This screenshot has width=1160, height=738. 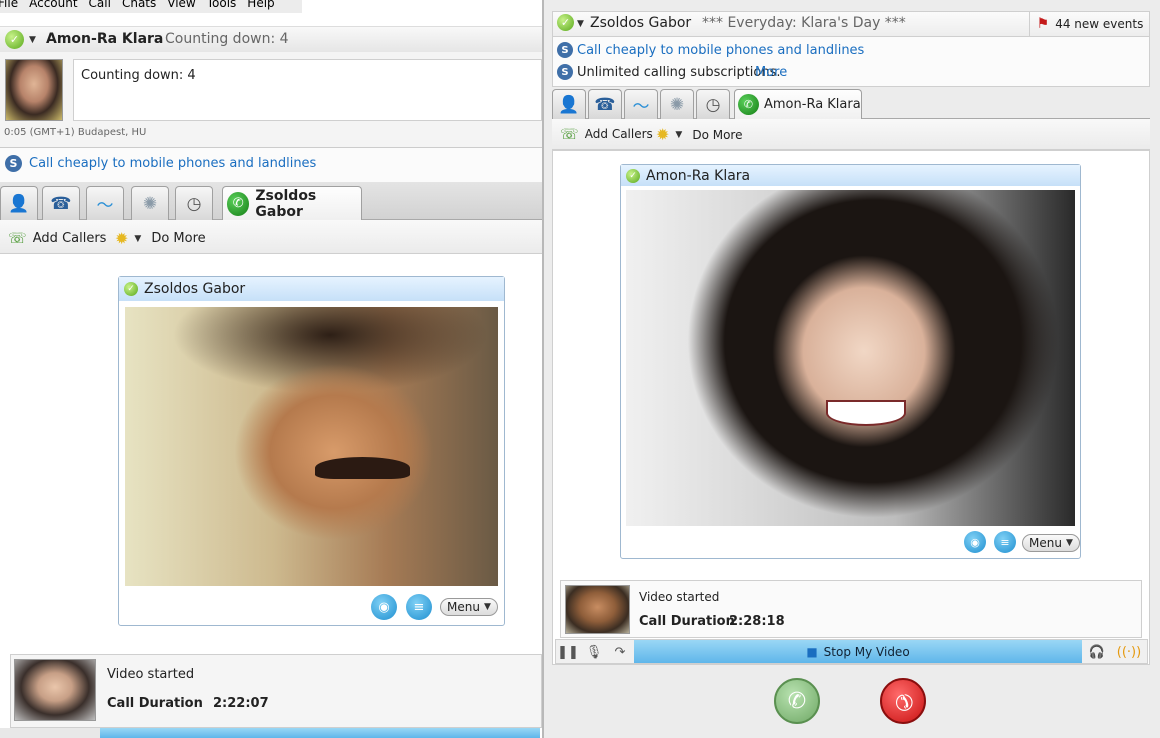 What do you see at coordinates (34, 90) in the screenshot?
I see `avatar` at bounding box center [34, 90].